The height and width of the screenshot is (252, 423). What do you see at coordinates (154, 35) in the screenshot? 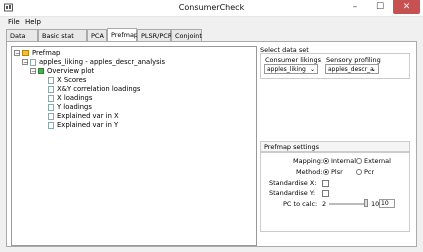
I see `tab-plsr-pcr: PLSR/PCR` at bounding box center [154, 35].